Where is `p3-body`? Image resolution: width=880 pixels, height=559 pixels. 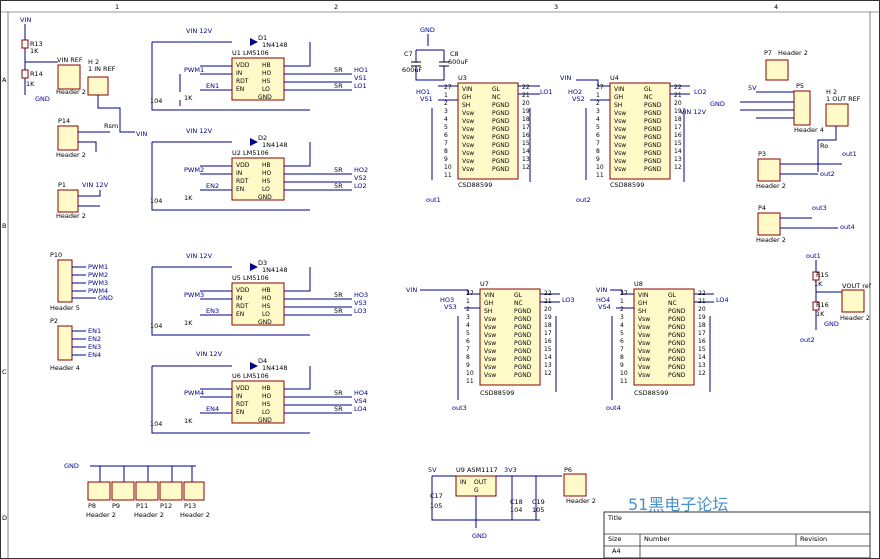
p3-body is located at coordinates (769, 170).